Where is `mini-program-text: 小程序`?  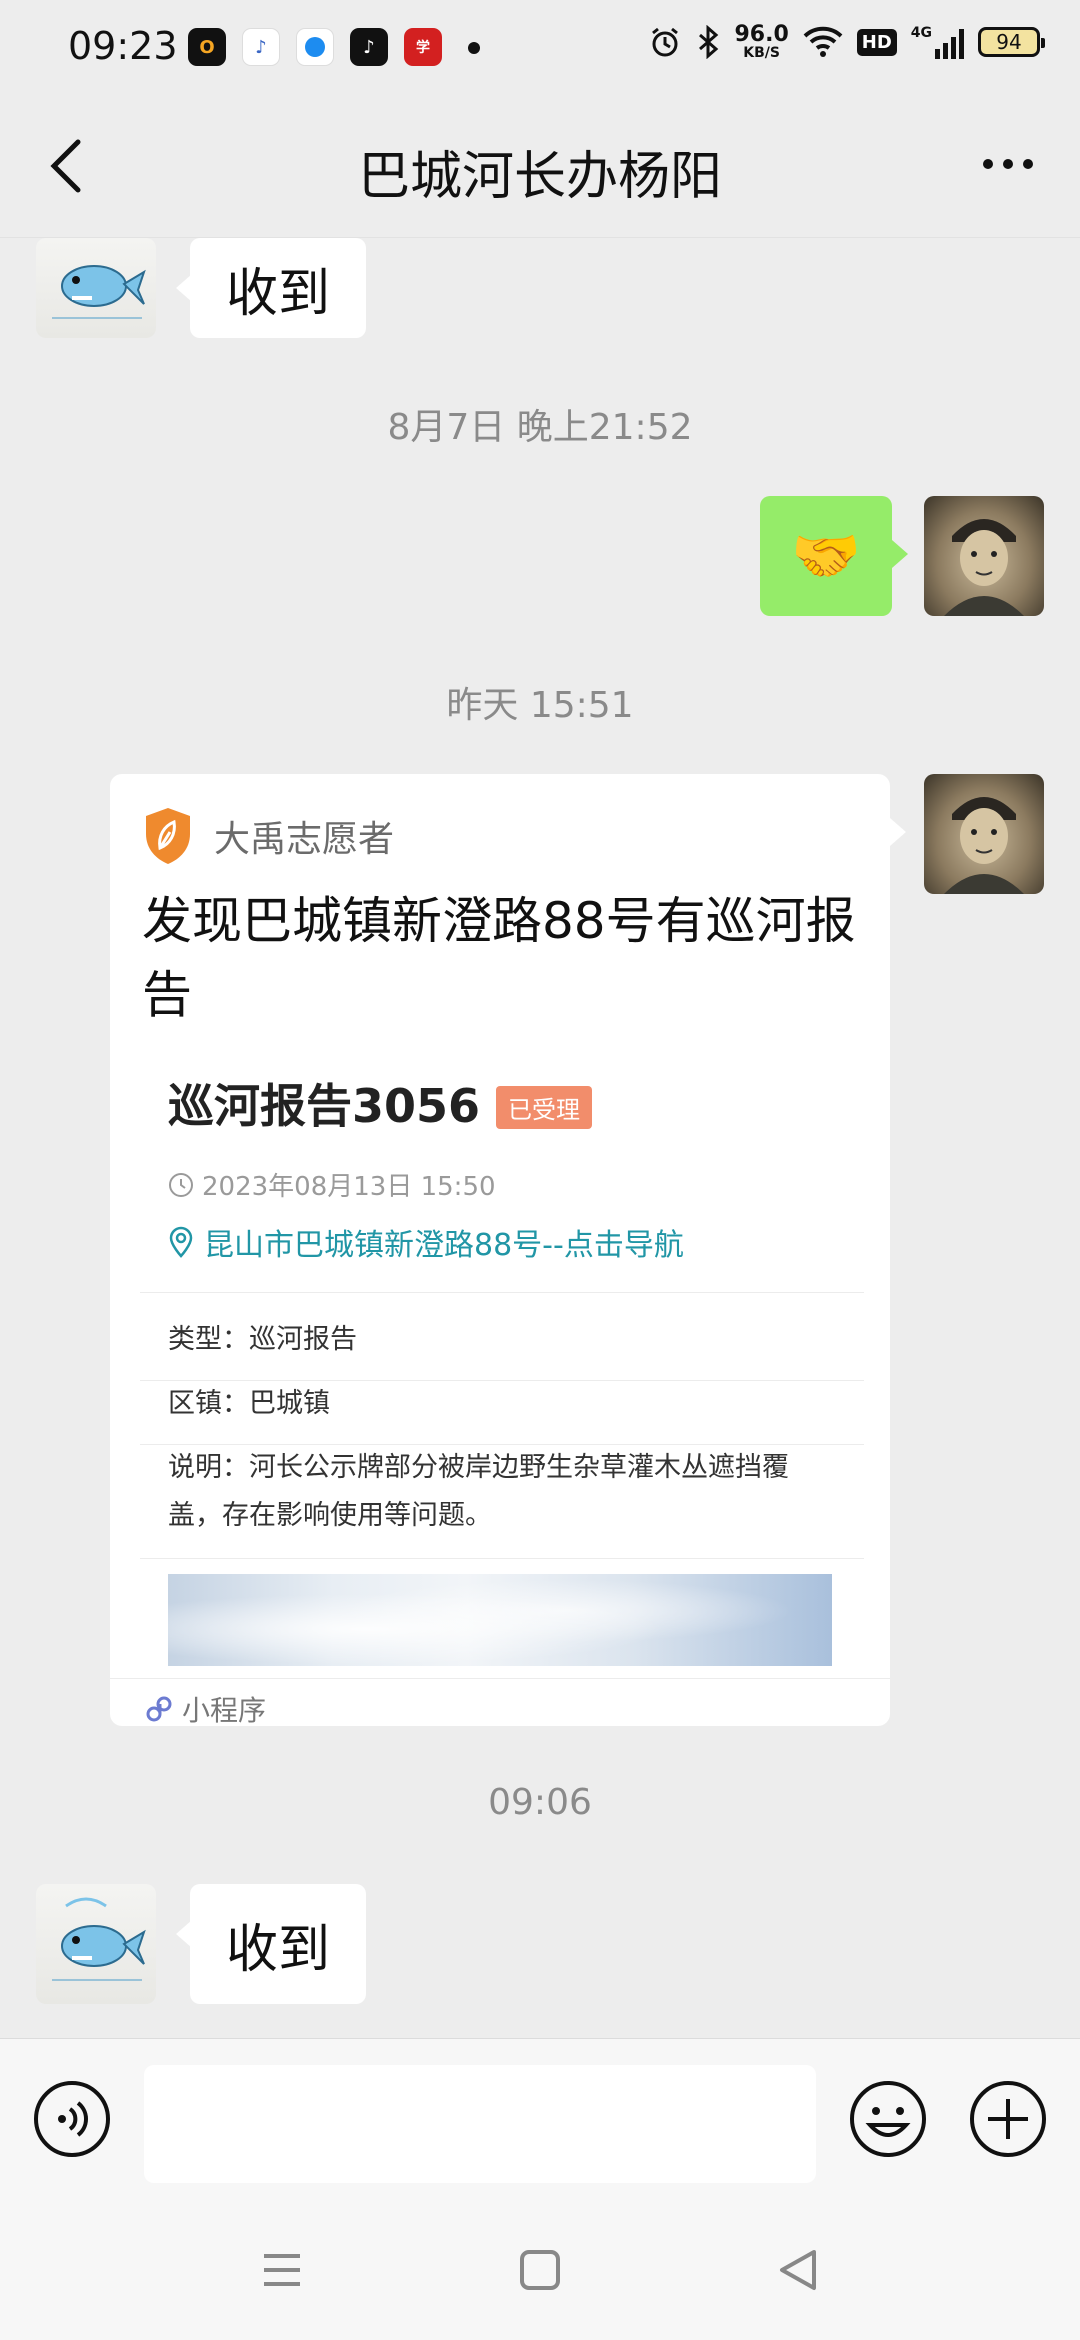 mini-program-text: 小程序 is located at coordinates (224, 1710).